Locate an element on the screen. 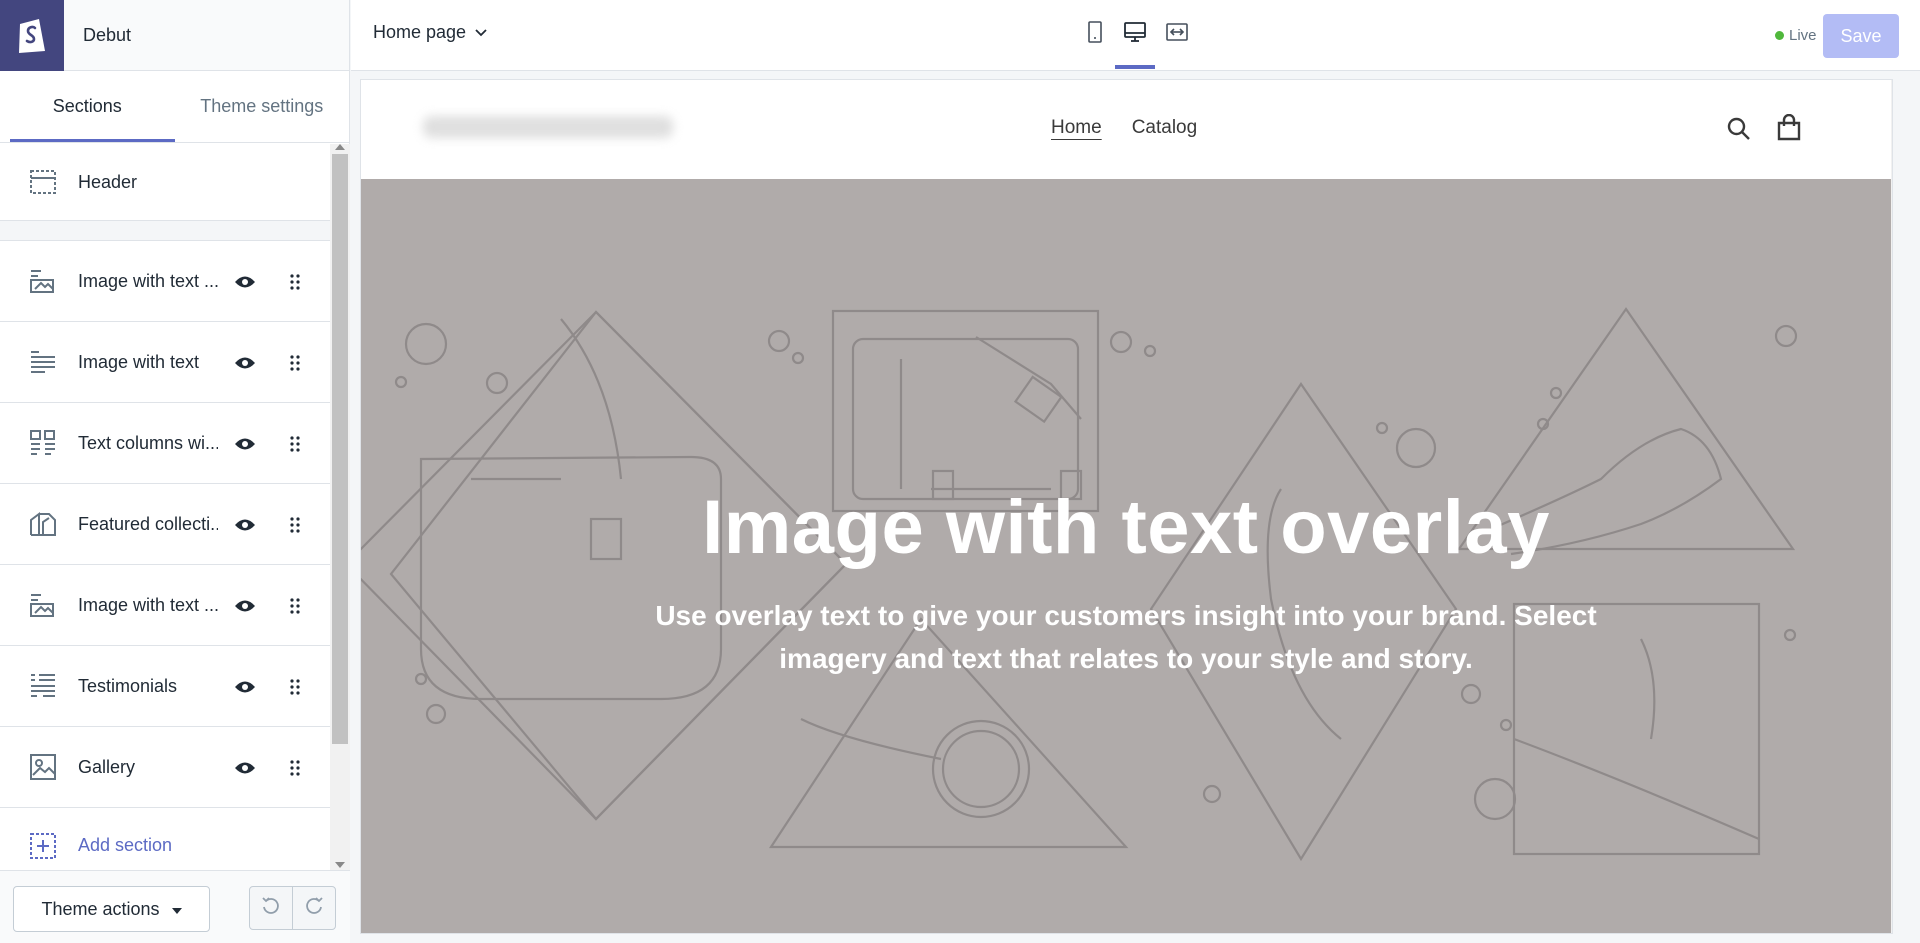 The height and width of the screenshot is (943, 1920). chevron-down-icon is located at coordinates (481, 32).